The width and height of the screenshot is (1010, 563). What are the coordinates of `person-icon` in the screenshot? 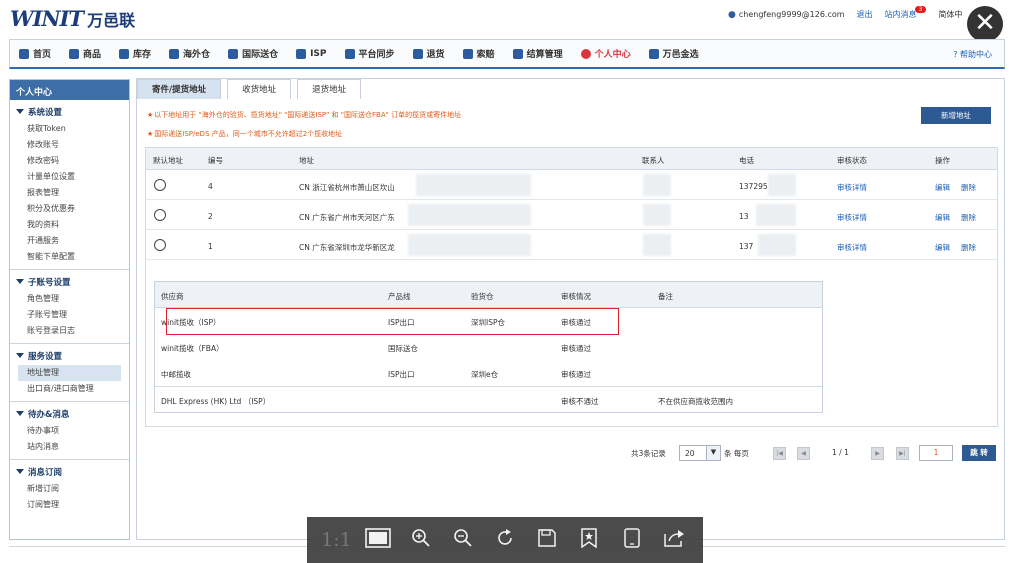 It's located at (585, 53).